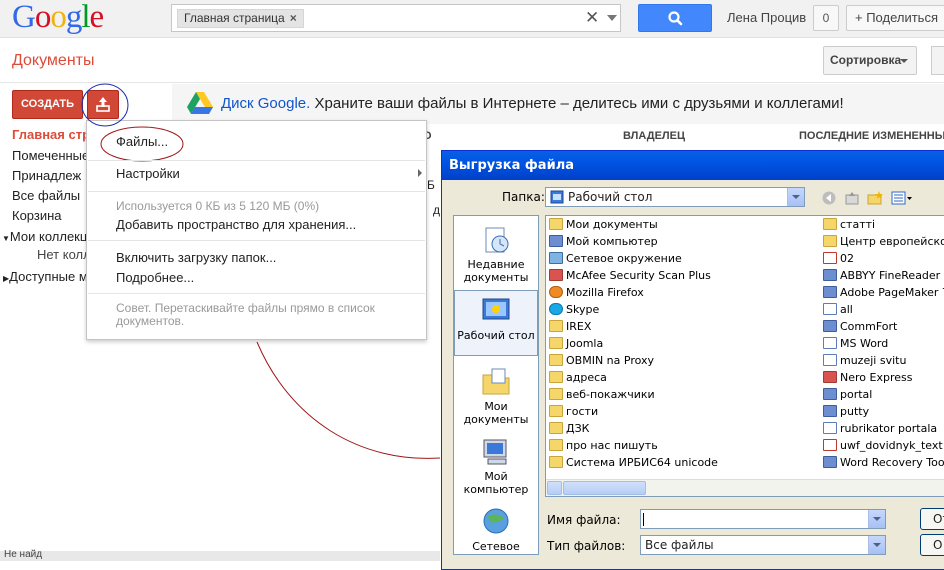 The width and height of the screenshot is (944, 570). I want to click on file-list-item: Центр европейской ин, so click(883, 243).